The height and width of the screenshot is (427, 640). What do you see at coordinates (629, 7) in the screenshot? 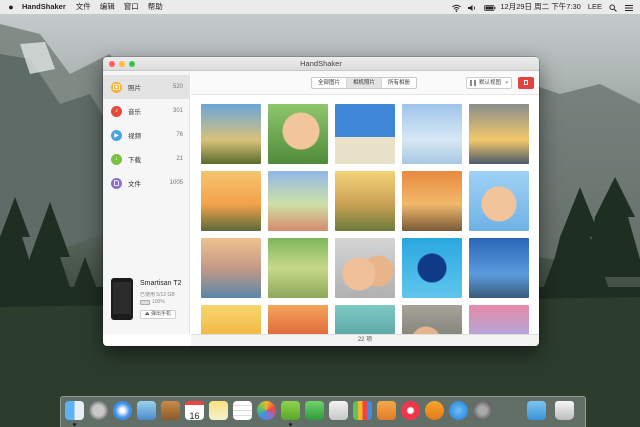
I see `notification-center-icon` at bounding box center [629, 7].